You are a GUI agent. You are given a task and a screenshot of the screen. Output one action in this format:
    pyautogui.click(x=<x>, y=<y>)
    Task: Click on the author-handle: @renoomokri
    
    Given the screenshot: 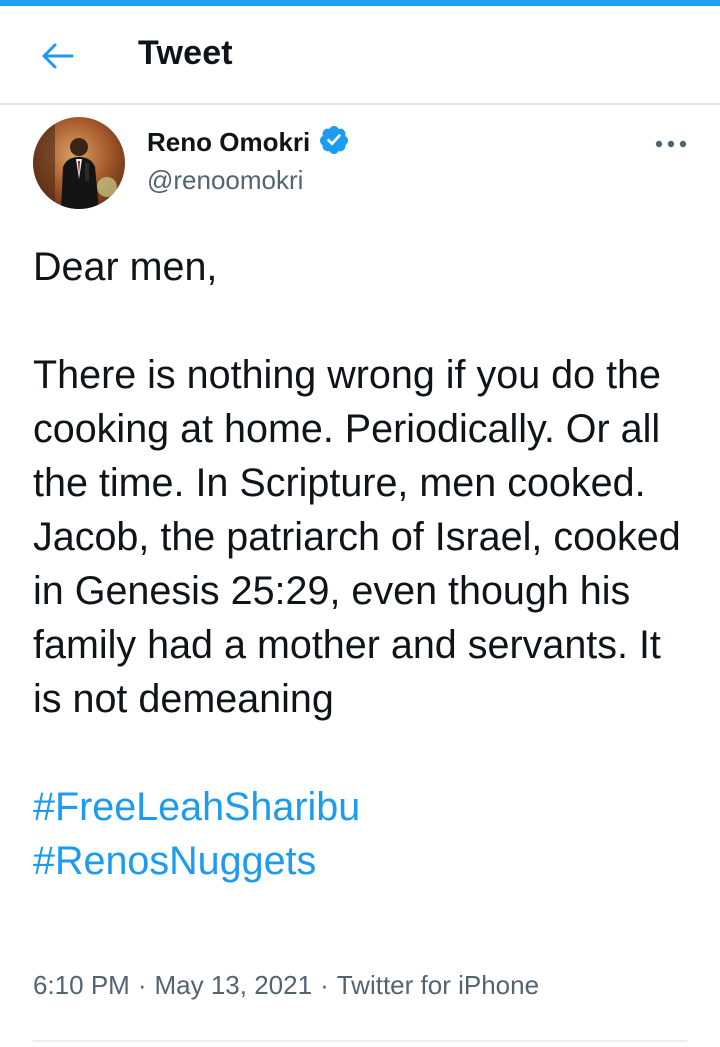 What is the action you would take?
    pyautogui.click(x=225, y=180)
    